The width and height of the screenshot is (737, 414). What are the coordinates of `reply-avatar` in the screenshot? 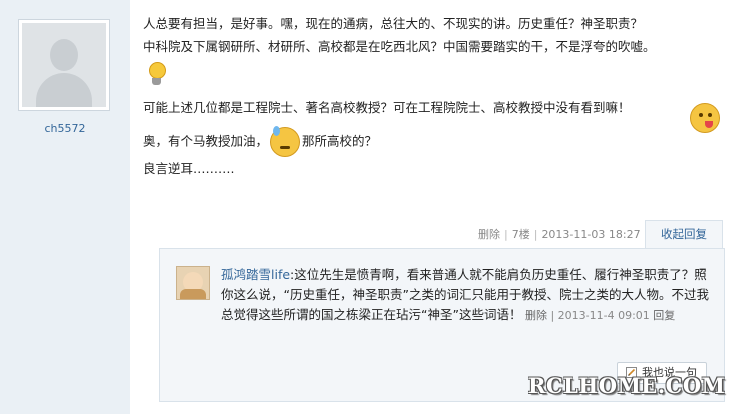 It's located at (193, 283).